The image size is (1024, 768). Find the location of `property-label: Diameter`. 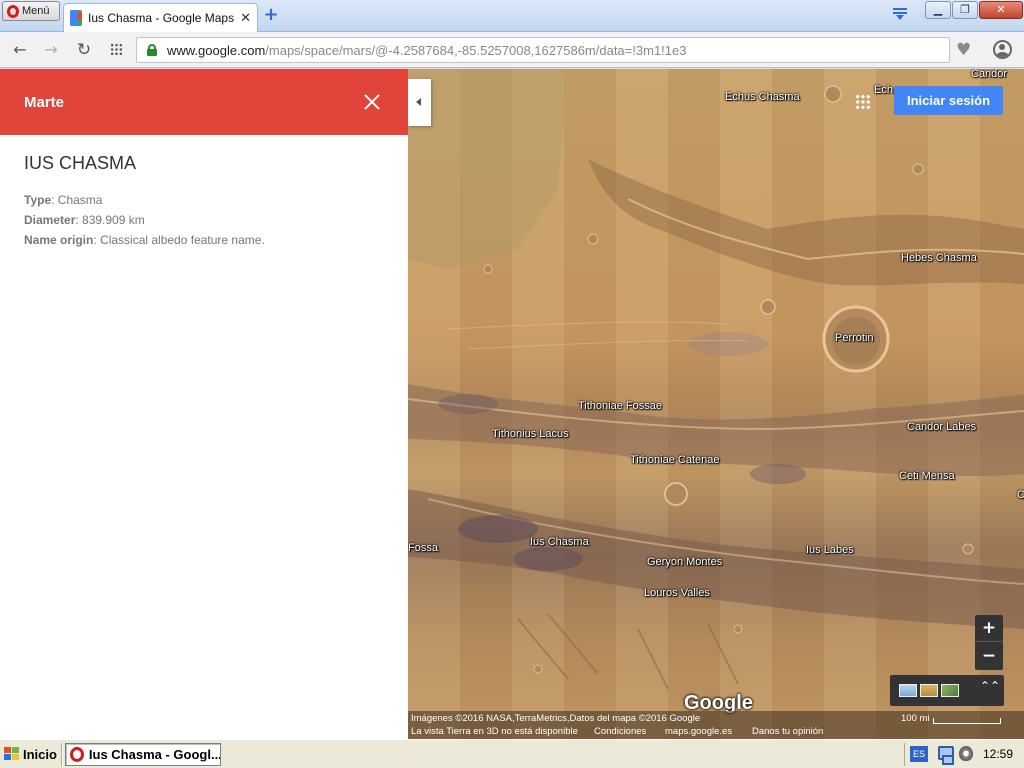

property-label: Diameter is located at coordinates (50, 220).